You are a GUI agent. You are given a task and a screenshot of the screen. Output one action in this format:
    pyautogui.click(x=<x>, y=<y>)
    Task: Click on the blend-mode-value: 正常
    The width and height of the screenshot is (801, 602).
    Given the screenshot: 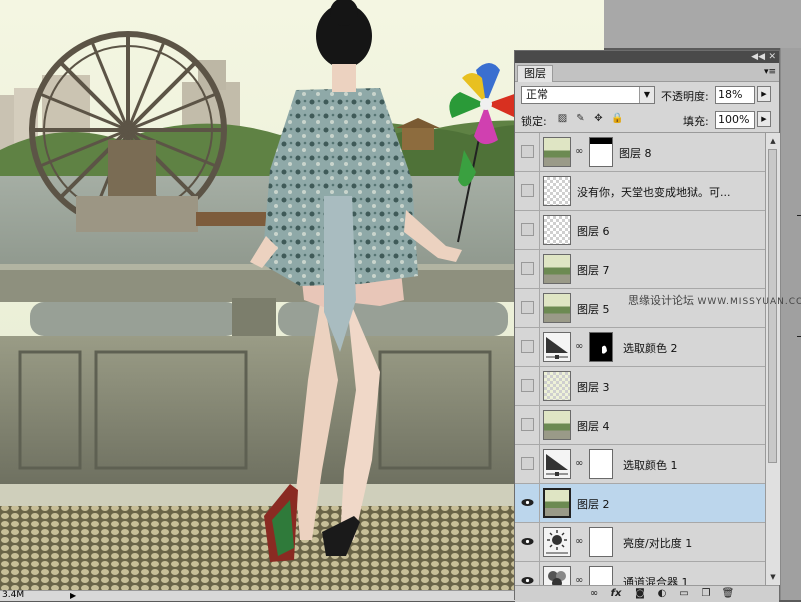 What is the action you would take?
    pyautogui.click(x=537, y=94)
    